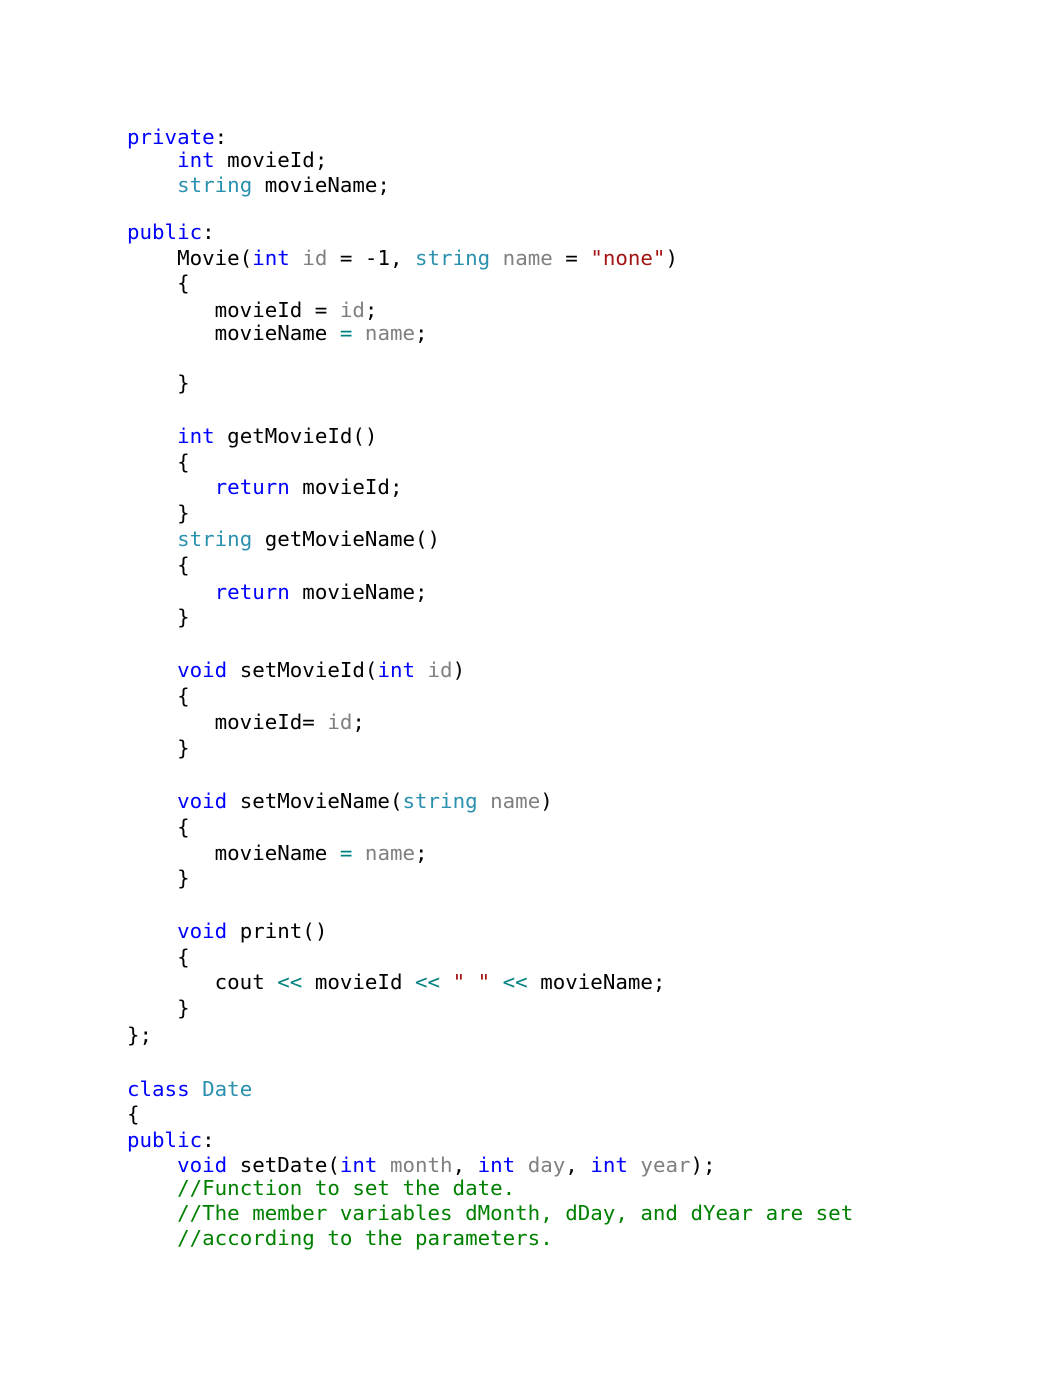 Image resolution: width=1062 pixels, height=1376 pixels. I want to click on code-text: movieName;, so click(321, 185).